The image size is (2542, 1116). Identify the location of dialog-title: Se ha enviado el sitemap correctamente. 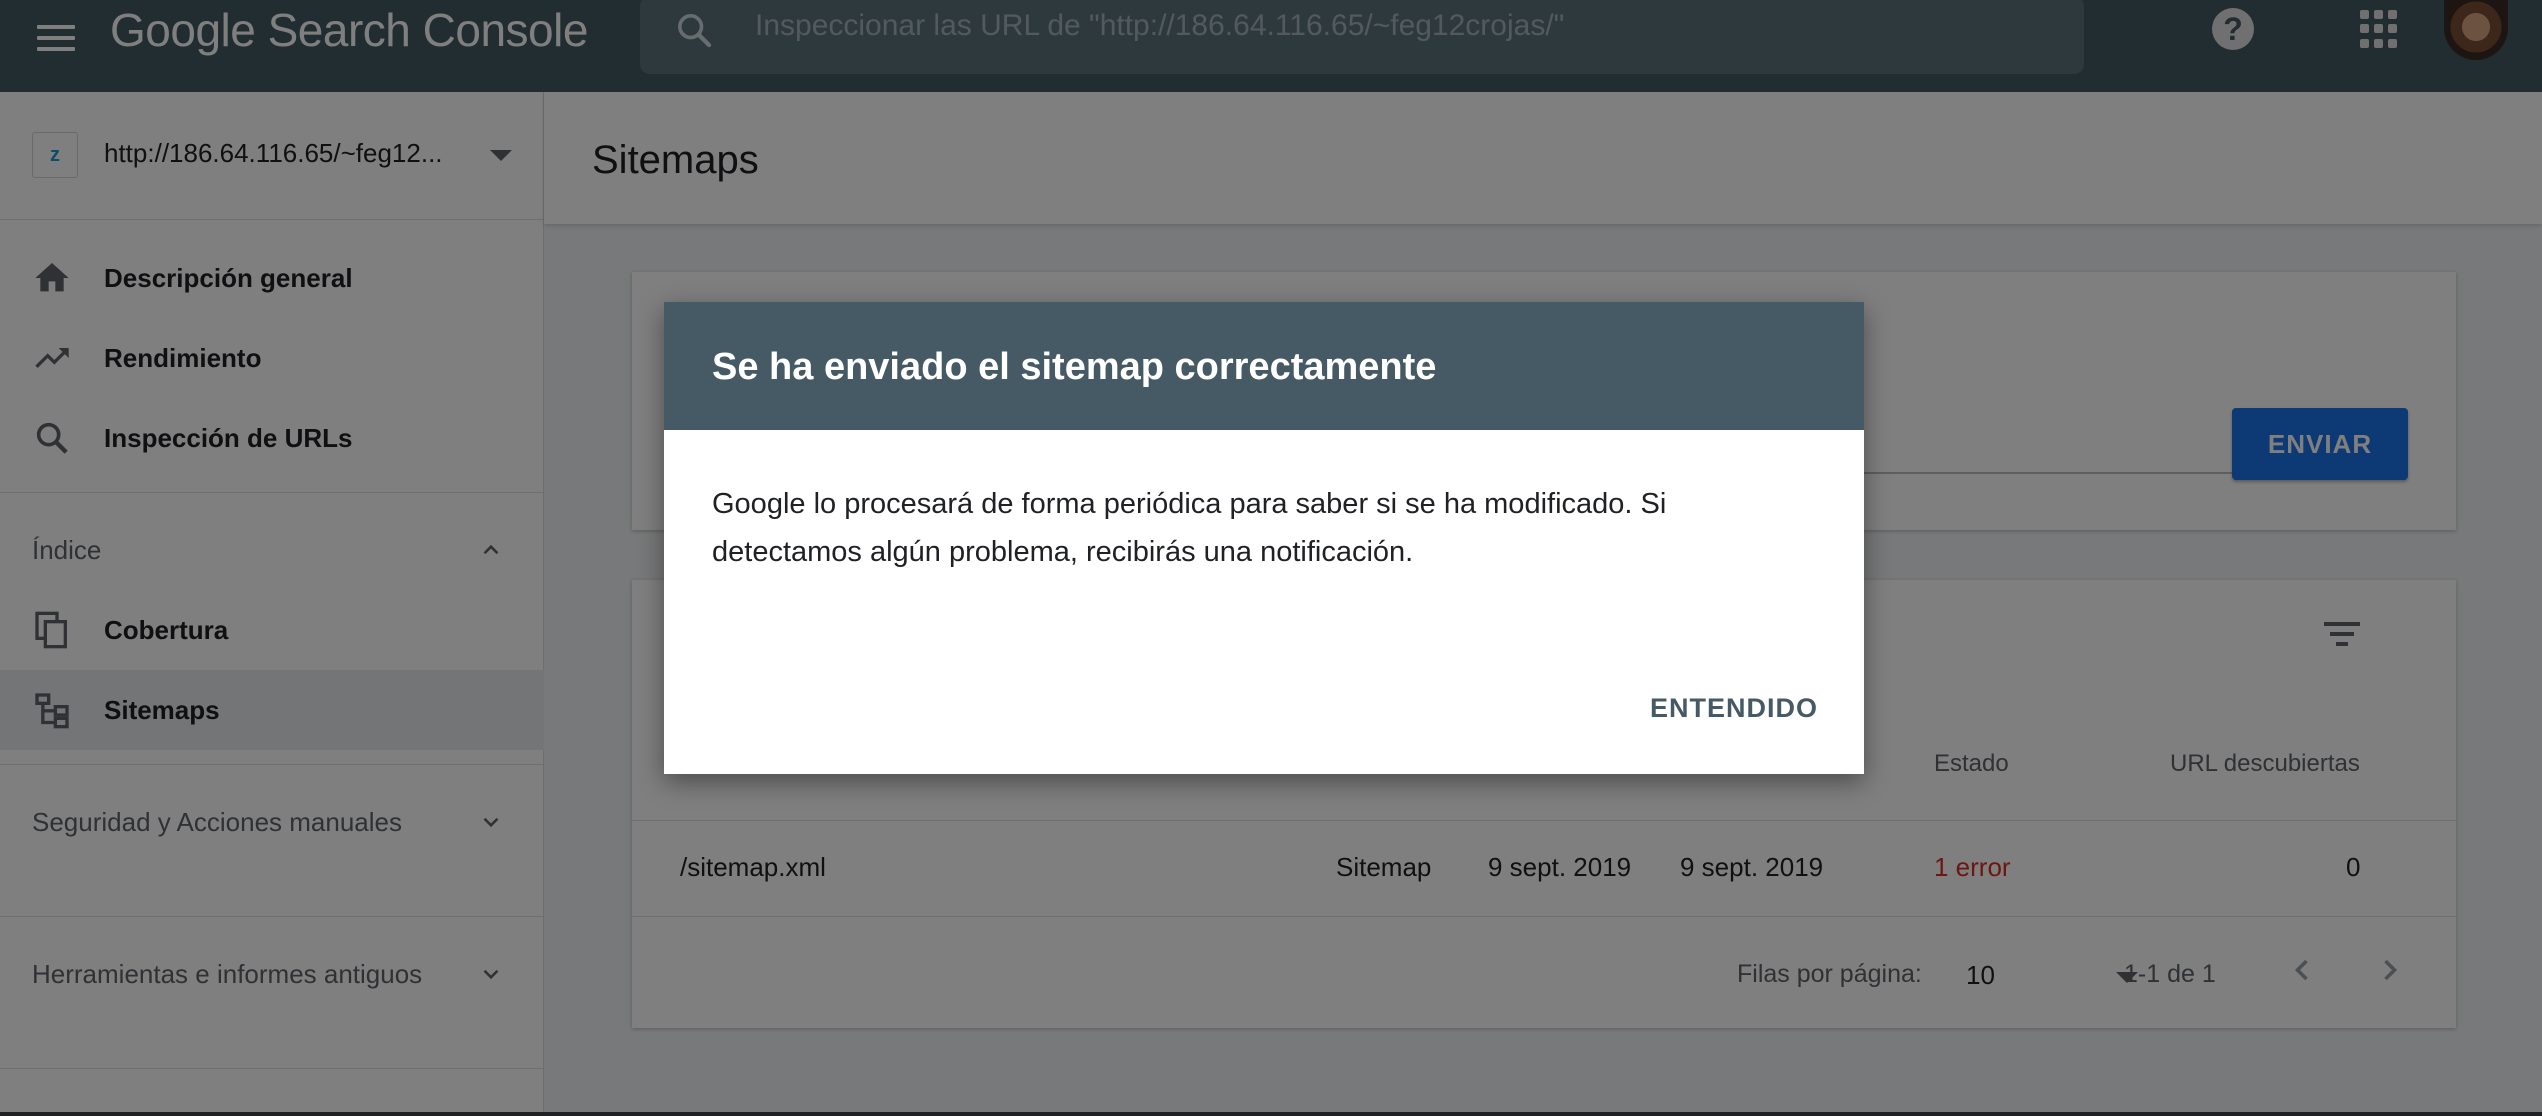
(1074, 367).